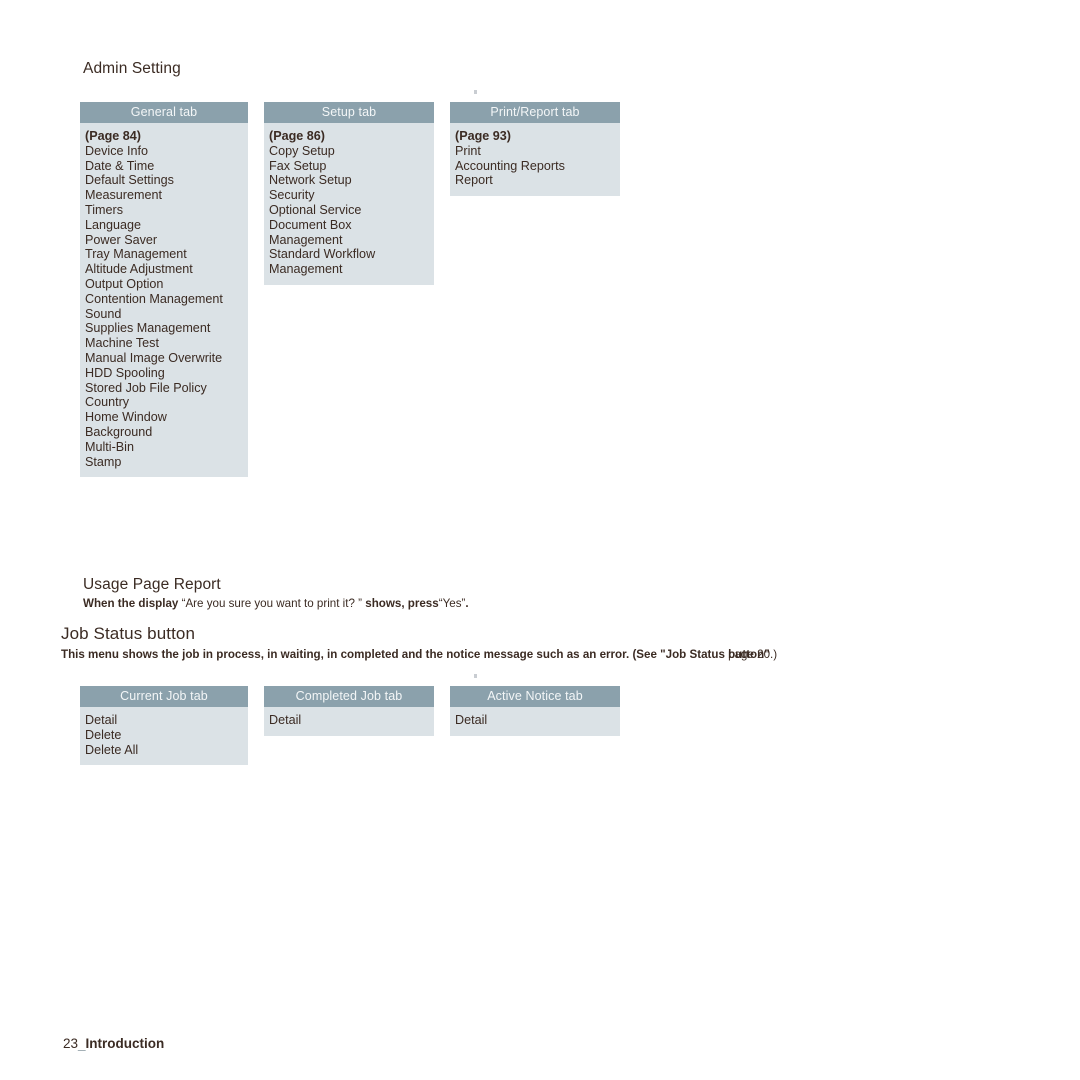 The width and height of the screenshot is (1080, 1080). Describe the element at coordinates (71, 1043) in the screenshot. I see `footer-page-number: 23` at that location.